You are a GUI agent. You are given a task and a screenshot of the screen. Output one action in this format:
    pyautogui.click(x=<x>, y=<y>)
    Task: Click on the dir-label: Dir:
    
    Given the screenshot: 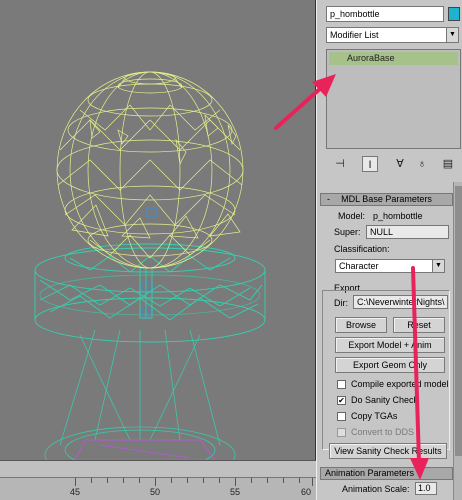 What is the action you would take?
    pyautogui.click(x=341, y=303)
    